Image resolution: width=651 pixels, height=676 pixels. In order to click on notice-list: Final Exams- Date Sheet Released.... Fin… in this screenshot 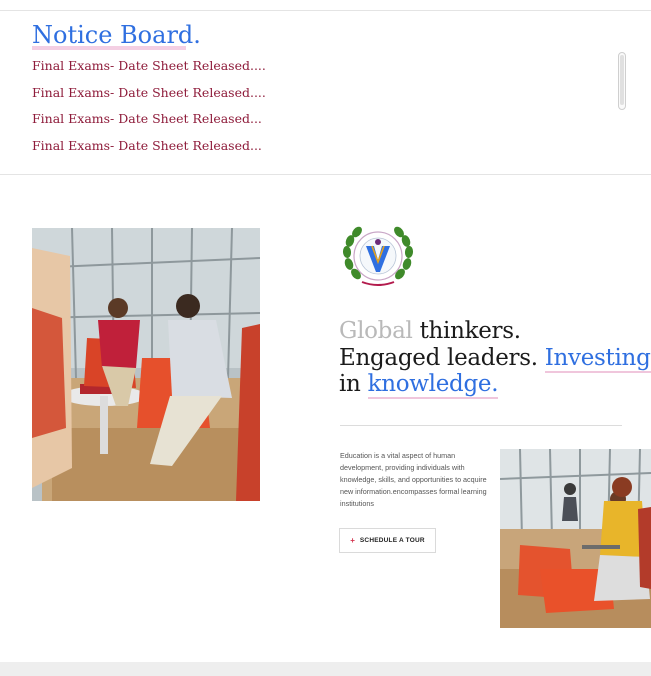, I will do `click(149, 109)`.